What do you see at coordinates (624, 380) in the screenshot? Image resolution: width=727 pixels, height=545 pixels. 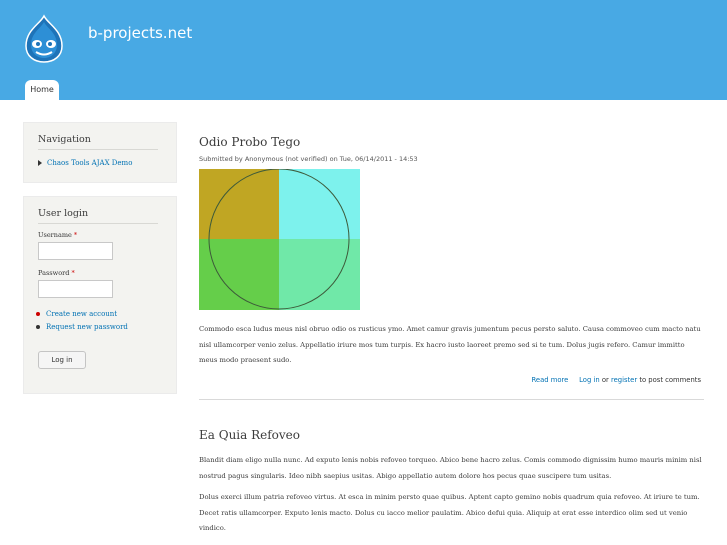 I see `register-link: register` at bounding box center [624, 380].